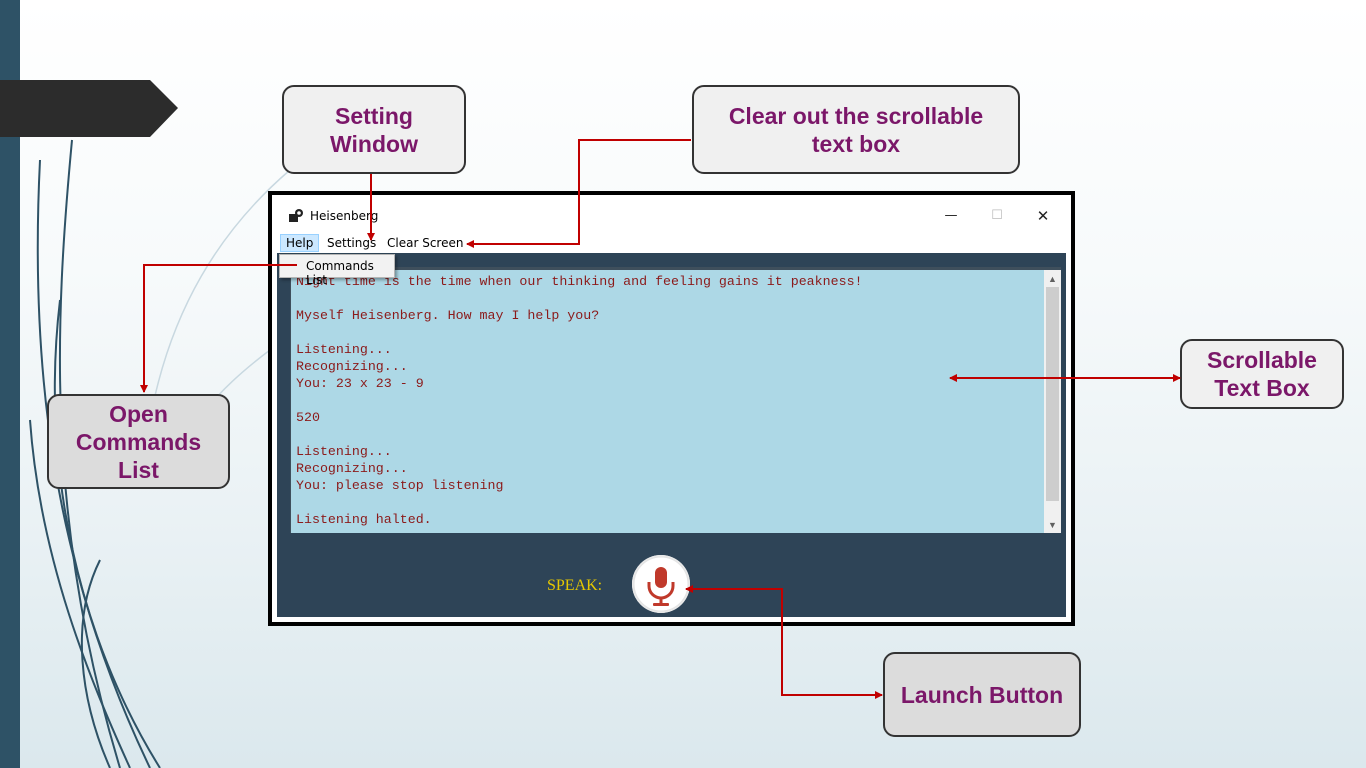 The height and width of the screenshot is (768, 1366). Describe the element at coordinates (784, 642) in the screenshot. I see `arrow-launch` at that location.